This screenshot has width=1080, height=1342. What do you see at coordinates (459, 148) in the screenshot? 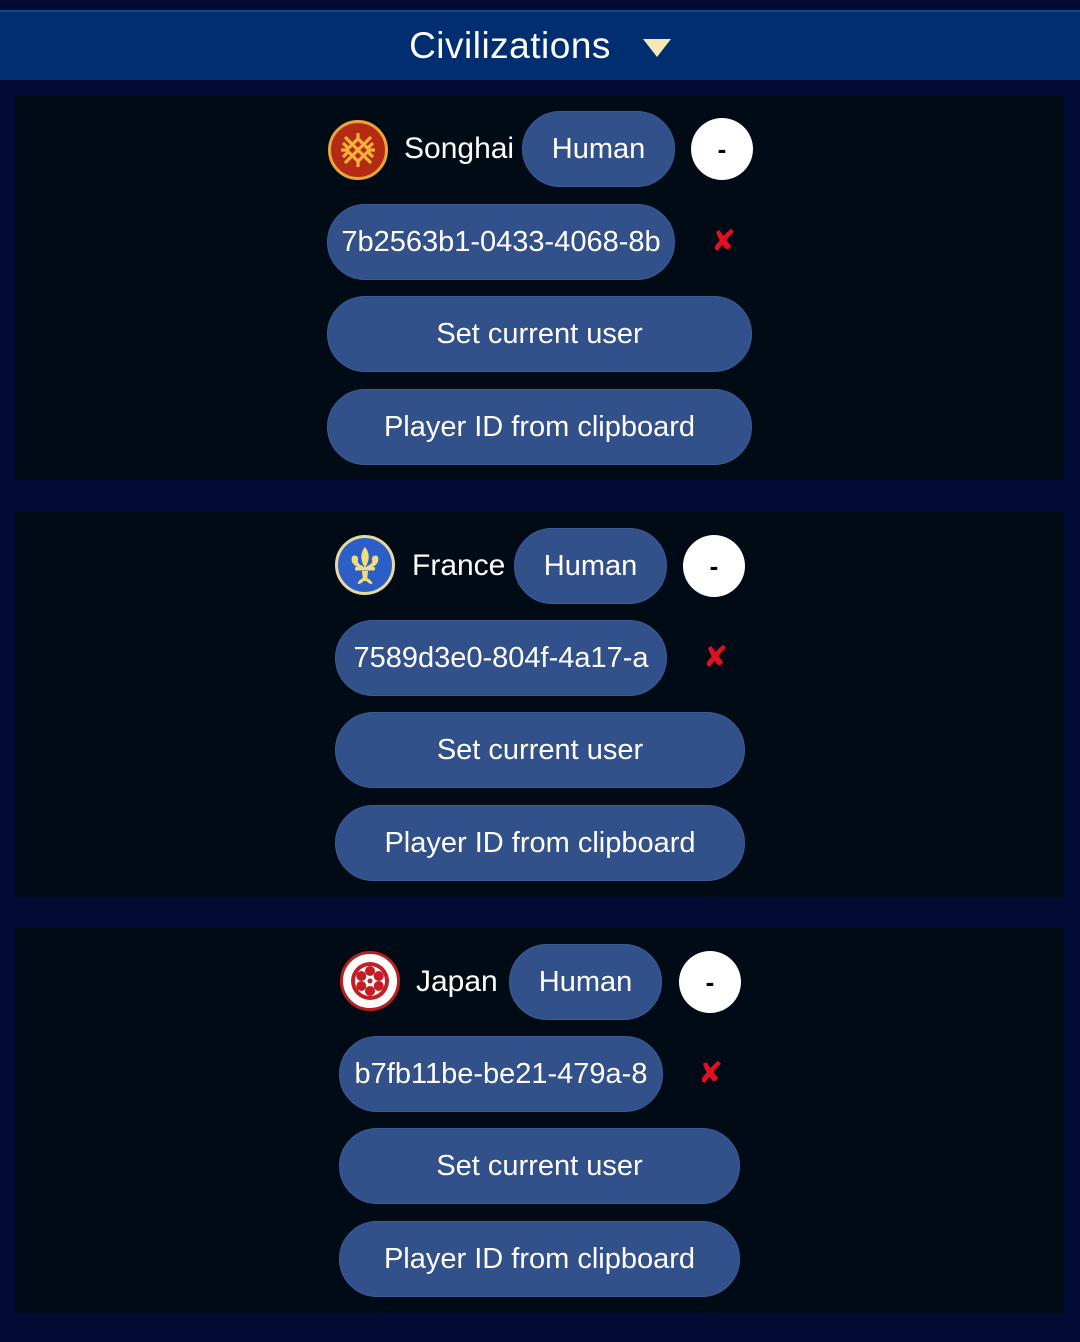
I see `civ-name: Songhai` at bounding box center [459, 148].